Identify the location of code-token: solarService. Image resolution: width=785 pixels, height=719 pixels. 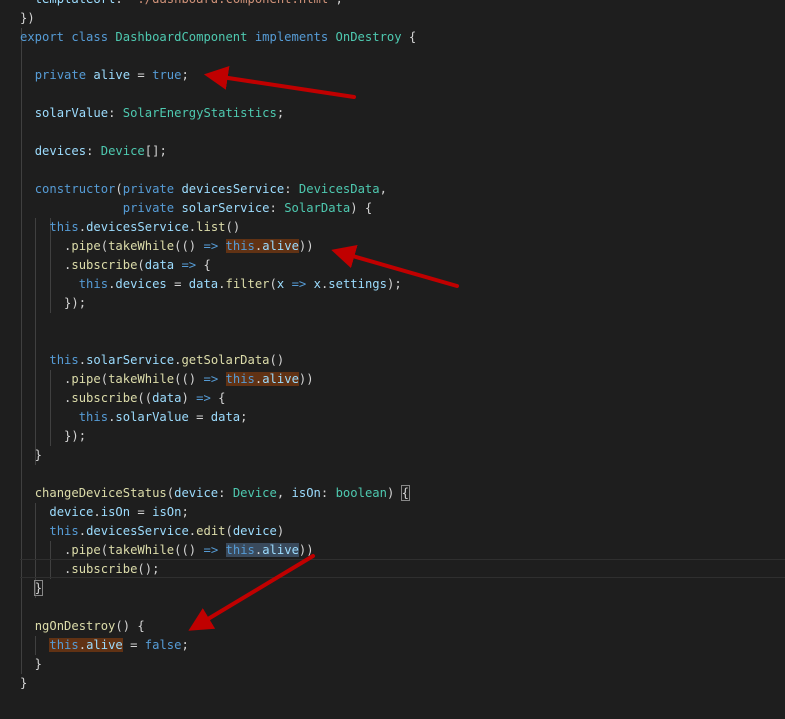
(225, 208).